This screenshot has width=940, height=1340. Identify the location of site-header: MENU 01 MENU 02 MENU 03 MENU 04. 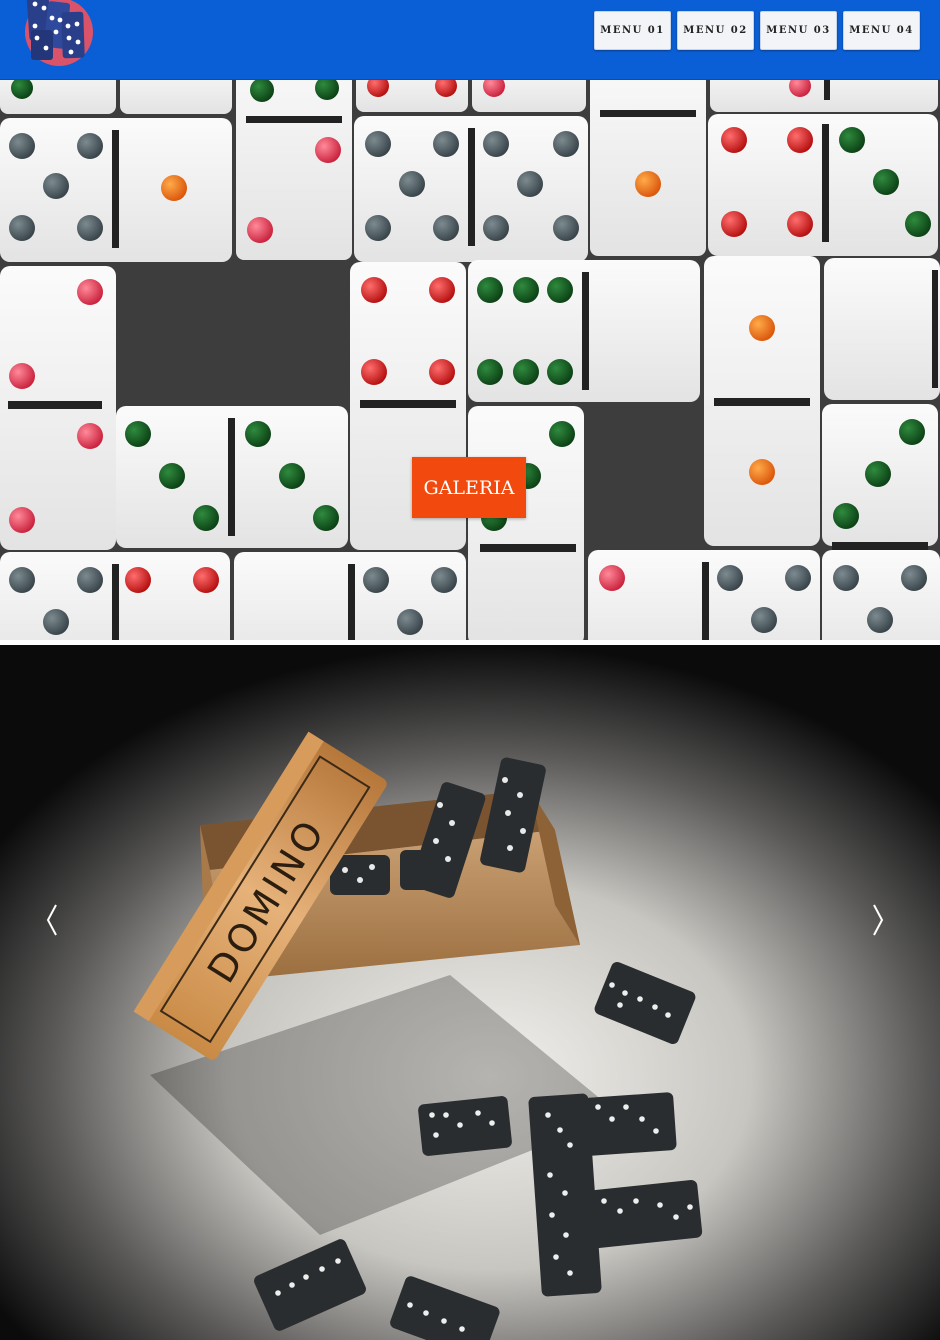
(470, 40).